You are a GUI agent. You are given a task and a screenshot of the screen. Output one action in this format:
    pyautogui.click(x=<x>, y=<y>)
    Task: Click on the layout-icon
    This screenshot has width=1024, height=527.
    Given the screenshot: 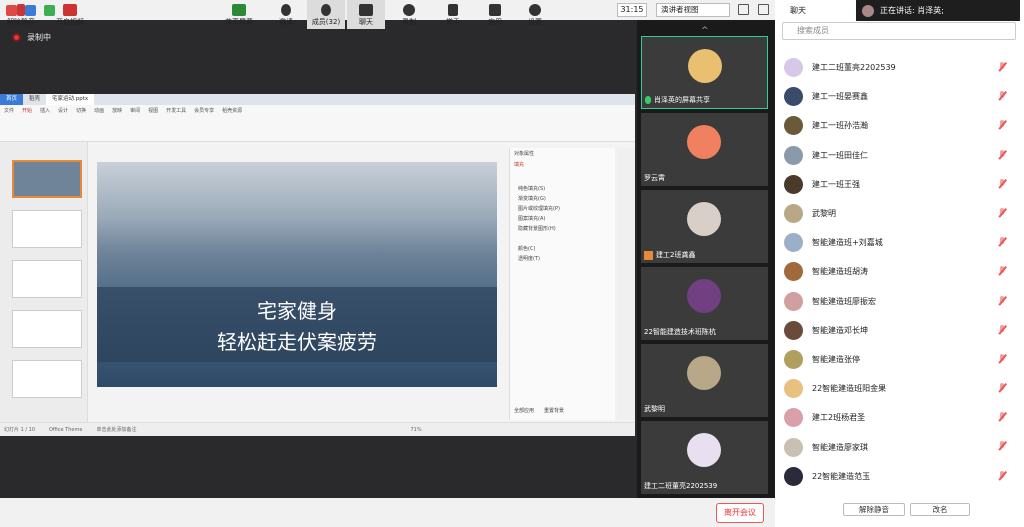 What is the action you would take?
    pyautogui.click(x=763, y=9)
    